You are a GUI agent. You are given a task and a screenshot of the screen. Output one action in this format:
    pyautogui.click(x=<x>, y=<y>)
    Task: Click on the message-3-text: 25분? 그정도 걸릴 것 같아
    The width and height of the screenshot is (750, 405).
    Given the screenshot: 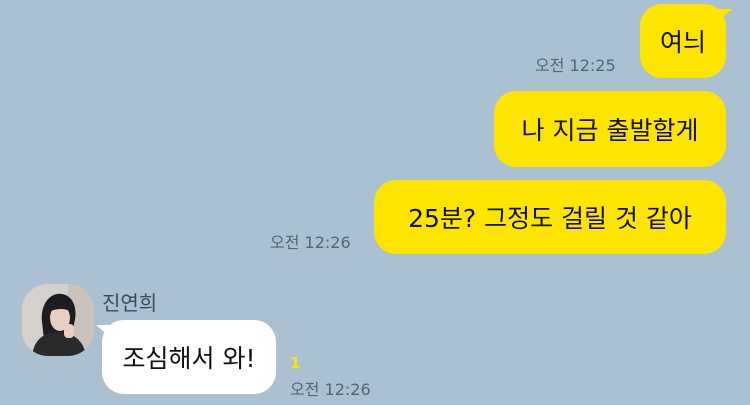 What is the action you would take?
    pyautogui.click(x=550, y=218)
    